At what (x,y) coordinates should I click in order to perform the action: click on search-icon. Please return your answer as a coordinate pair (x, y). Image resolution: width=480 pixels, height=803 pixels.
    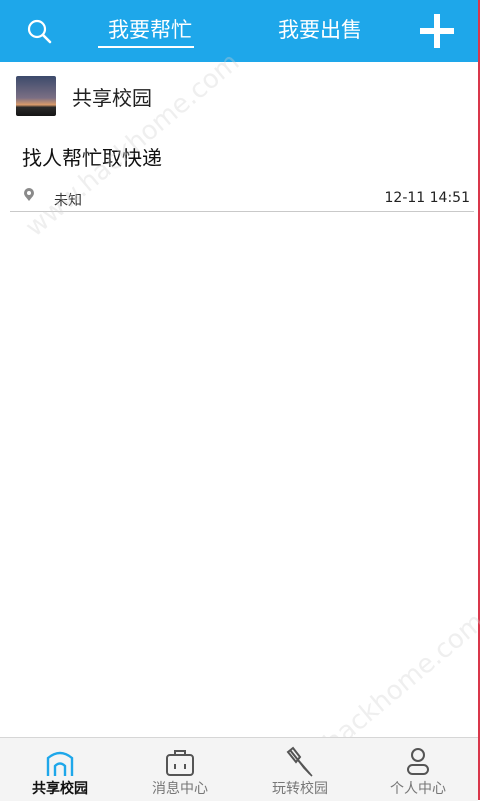
    Looking at the image, I should click on (39, 31).